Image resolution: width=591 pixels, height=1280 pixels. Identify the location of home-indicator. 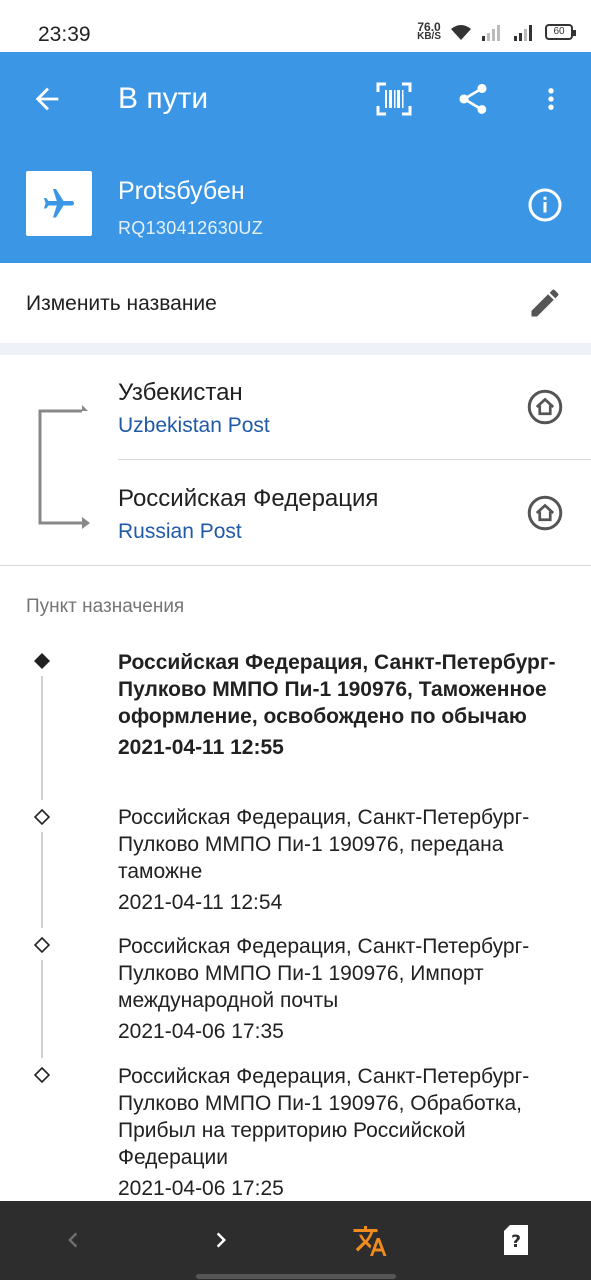
(296, 1276).